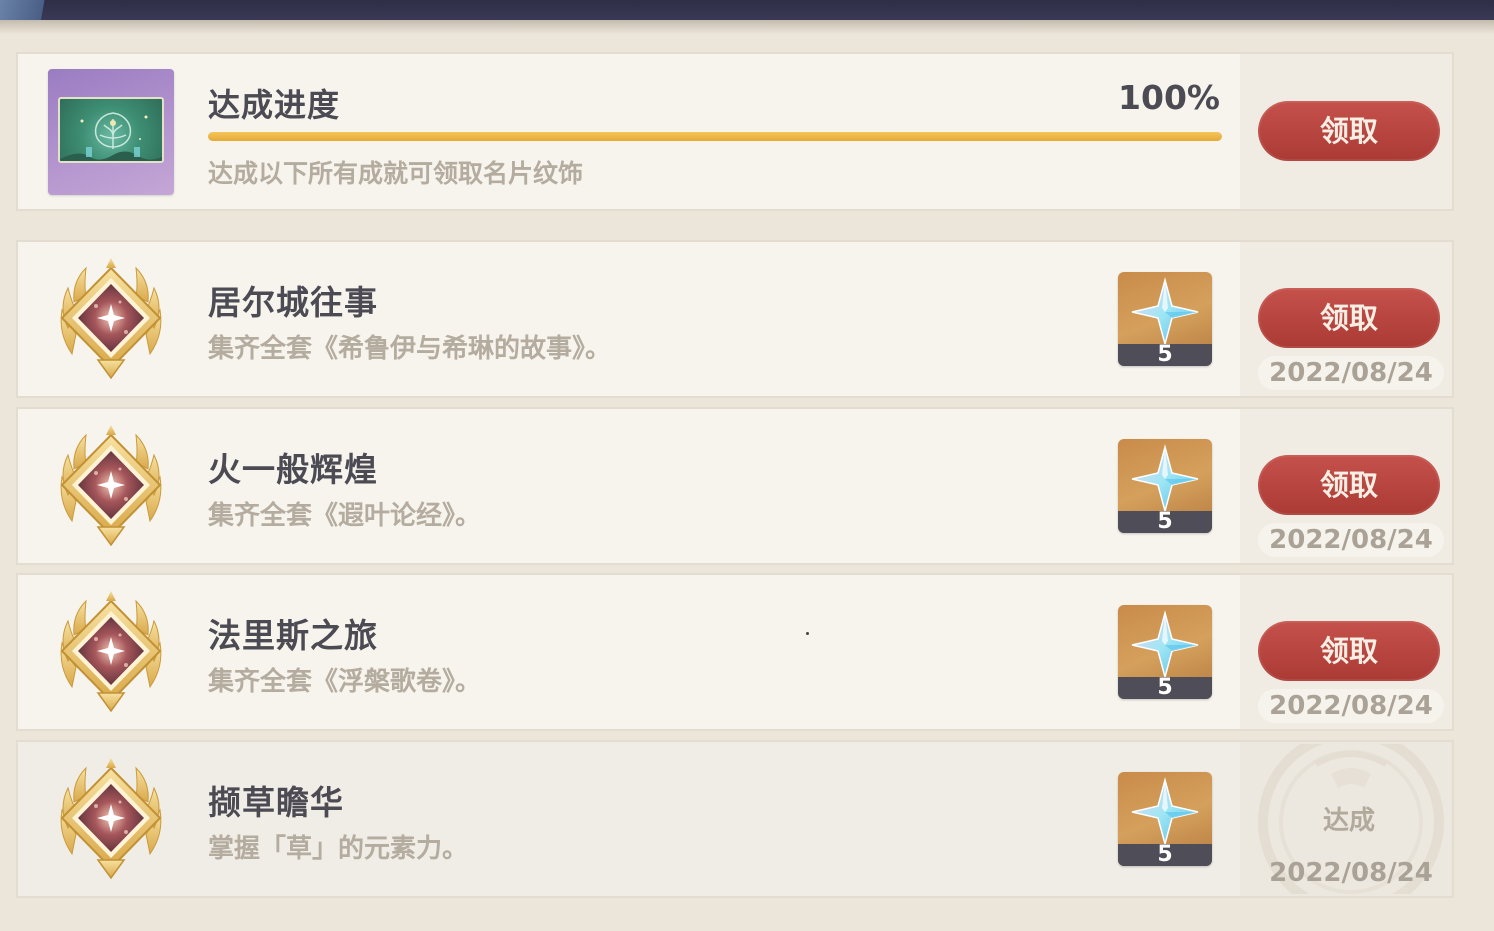  Describe the element at coordinates (410, 349) in the screenshot. I see `achievement-description: 集齐全套《希鲁伊与希琳的故事》。` at that location.